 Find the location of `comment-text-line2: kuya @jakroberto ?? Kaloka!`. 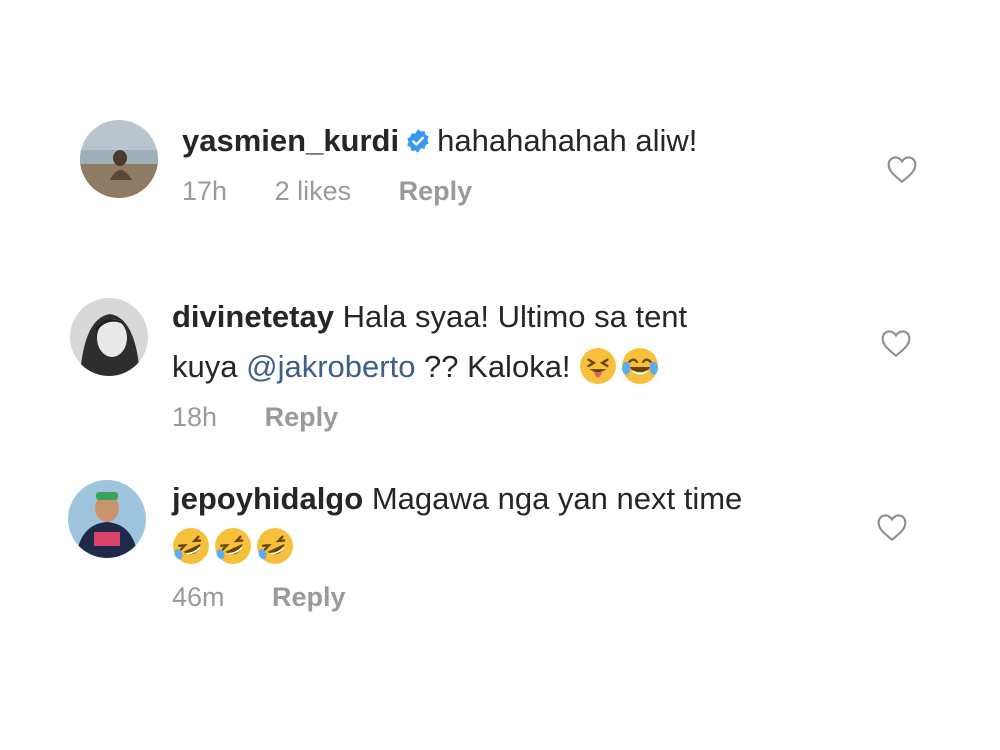

comment-text-line2: kuya @jakroberto ?? Kaloka! is located at coordinates (429, 367).